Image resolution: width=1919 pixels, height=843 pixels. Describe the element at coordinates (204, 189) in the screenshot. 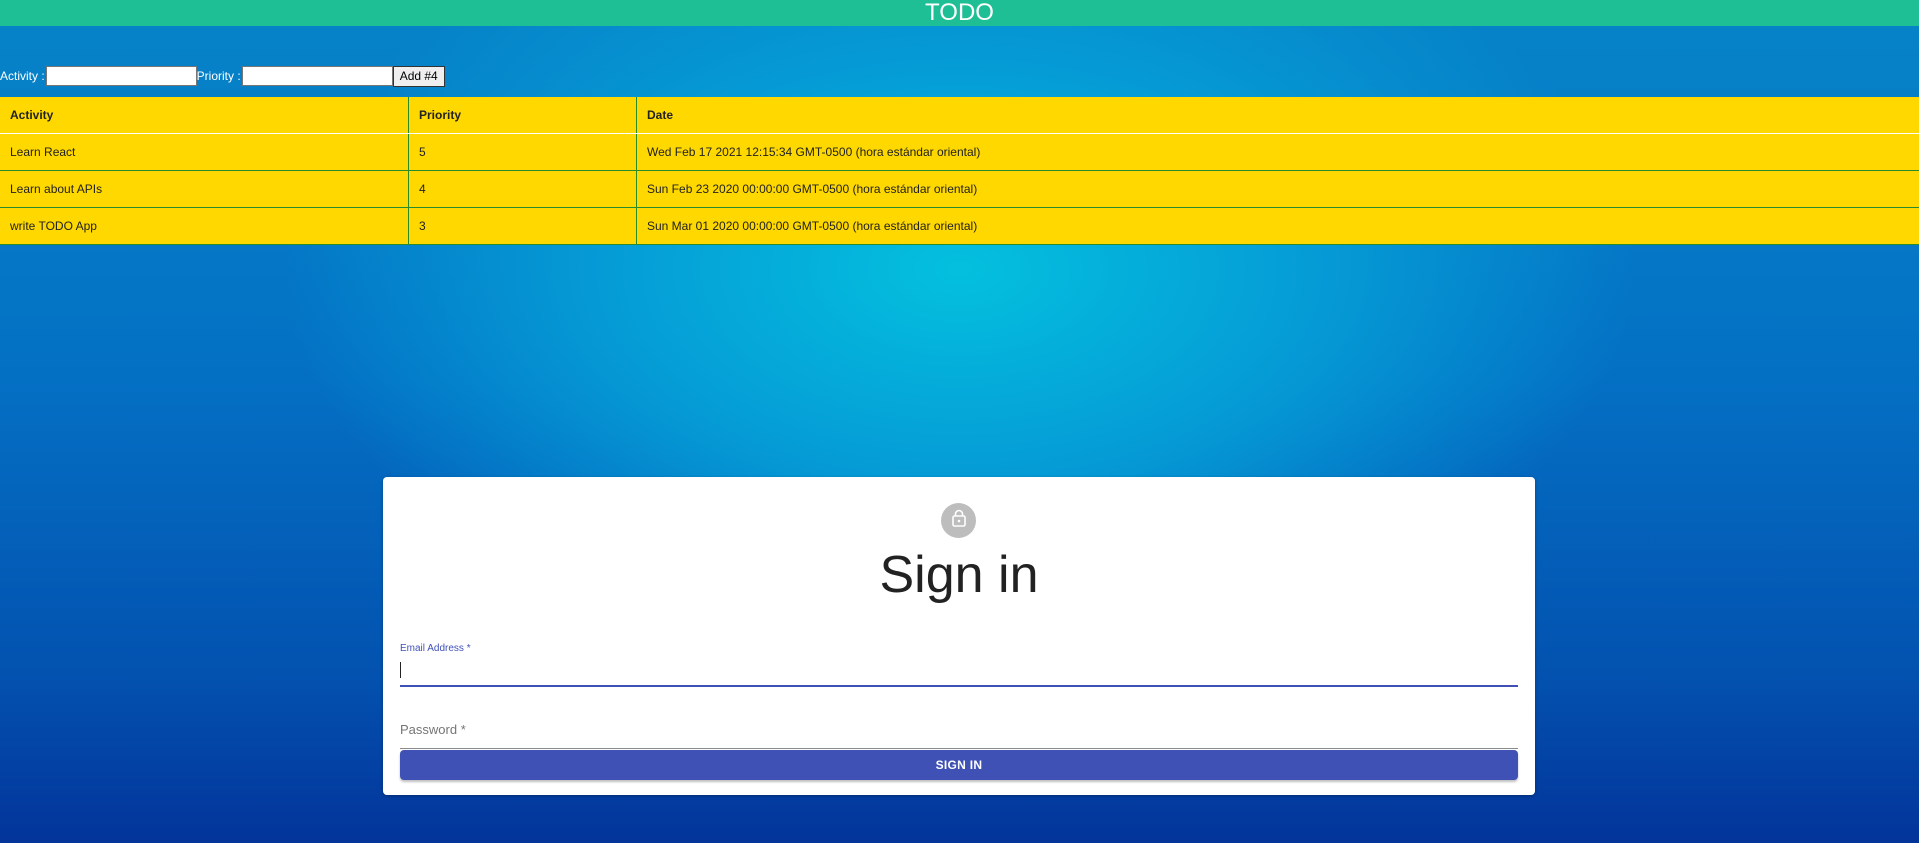

I see `activity-cell: Learn about APIs` at that location.